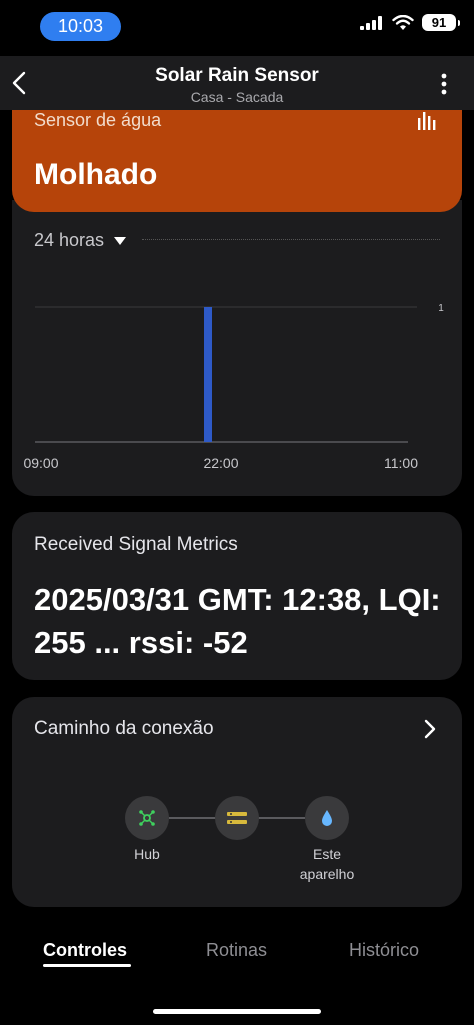 The image size is (474, 1025). What do you see at coordinates (291, 239) in the screenshot?
I see `divider` at bounding box center [291, 239].